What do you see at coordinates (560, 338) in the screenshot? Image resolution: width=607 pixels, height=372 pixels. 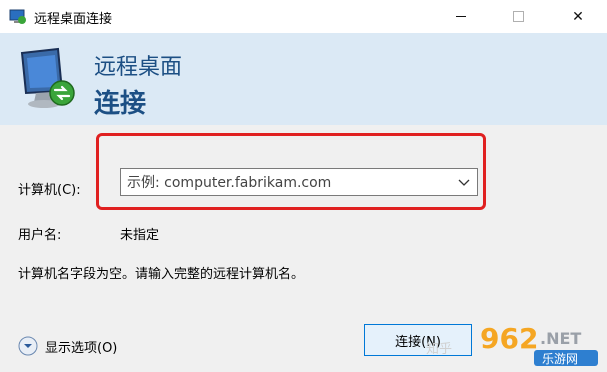 I see `watermark-net: .NET` at bounding box center [560, 338].